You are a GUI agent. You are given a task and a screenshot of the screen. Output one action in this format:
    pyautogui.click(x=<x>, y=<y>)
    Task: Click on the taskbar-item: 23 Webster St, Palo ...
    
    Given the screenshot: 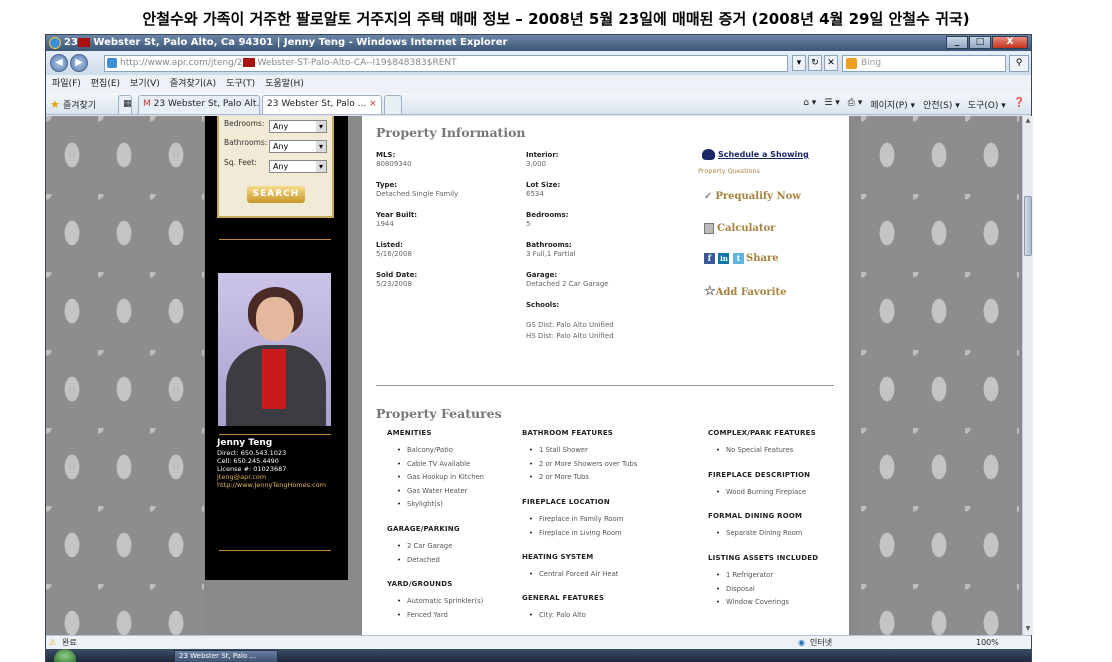 What is the action you would take?
    pyautogui.click(x=226, y=656)
    